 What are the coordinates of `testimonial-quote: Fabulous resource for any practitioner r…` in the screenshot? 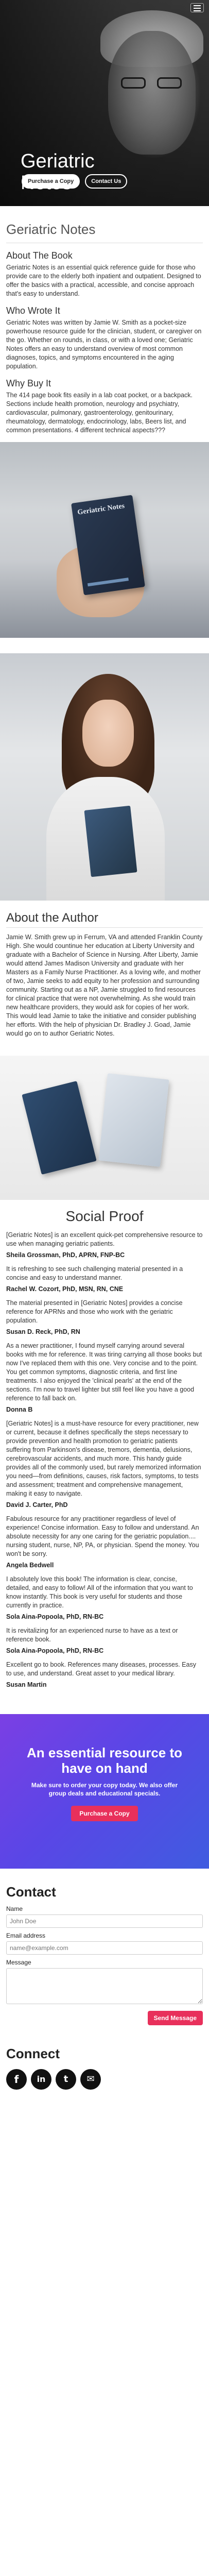 It's located at (102, 1536).